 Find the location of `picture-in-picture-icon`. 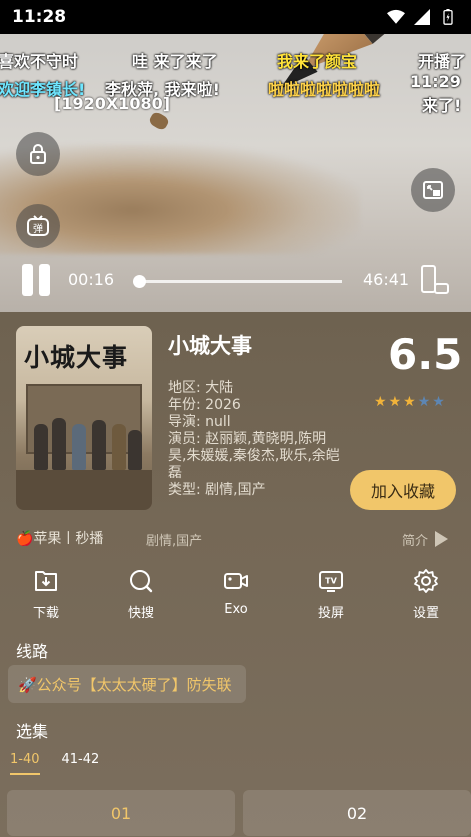

picture-in-picture-icon is located at coordinates (433, 190).